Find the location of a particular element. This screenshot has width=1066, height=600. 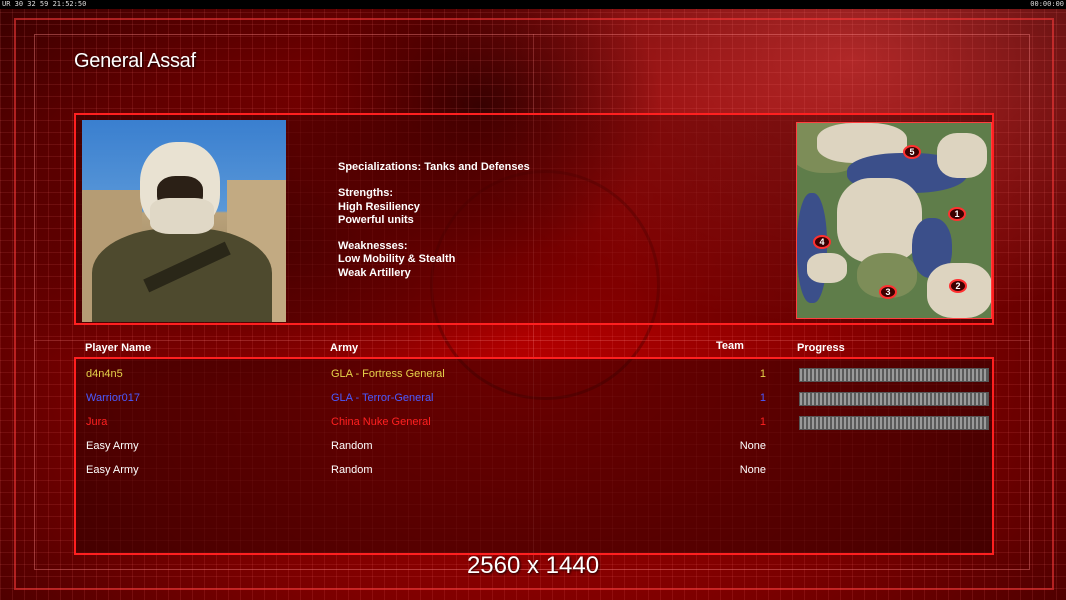

start-slot-2: 2 is located at coordinates (958, 286).